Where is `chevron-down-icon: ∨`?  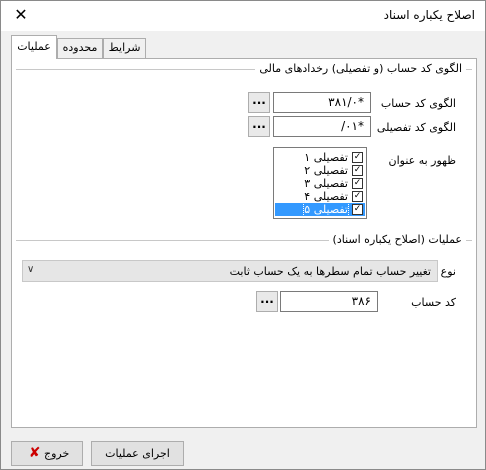
chevron-down-icon: ∨ is located at coordinates (30, 269).